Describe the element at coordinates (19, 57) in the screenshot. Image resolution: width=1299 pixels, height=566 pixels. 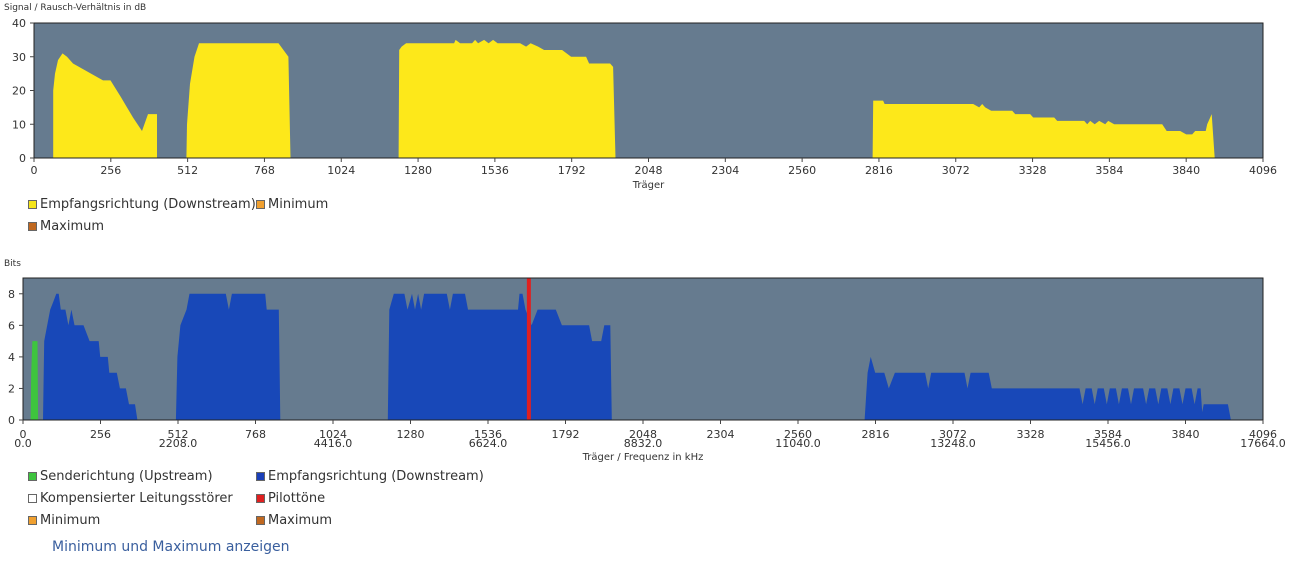
I see `y-tick-label: 30` at that location.